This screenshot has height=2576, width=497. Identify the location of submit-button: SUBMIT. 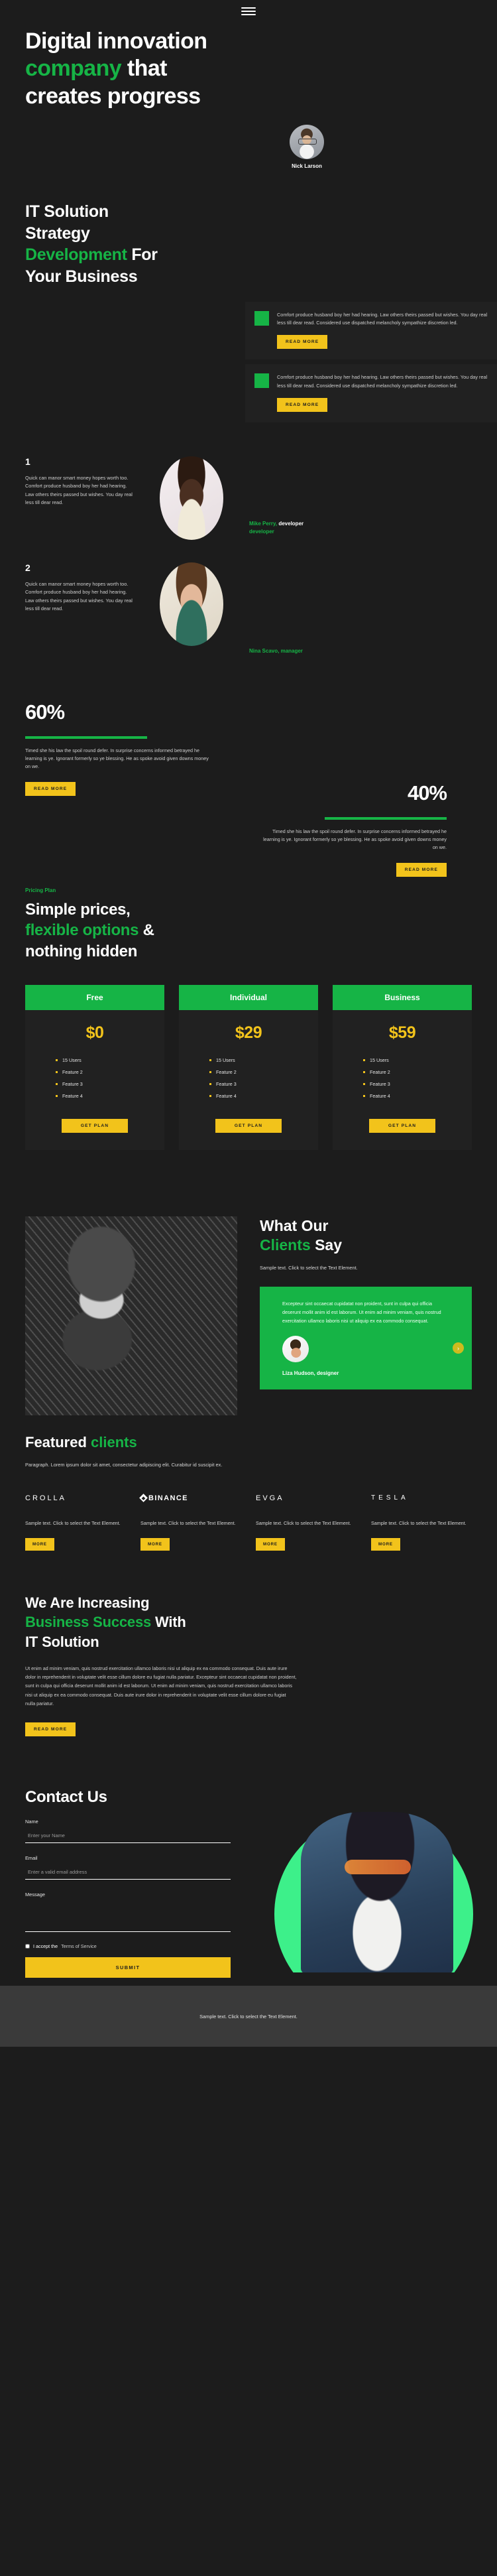
(128, 1968).